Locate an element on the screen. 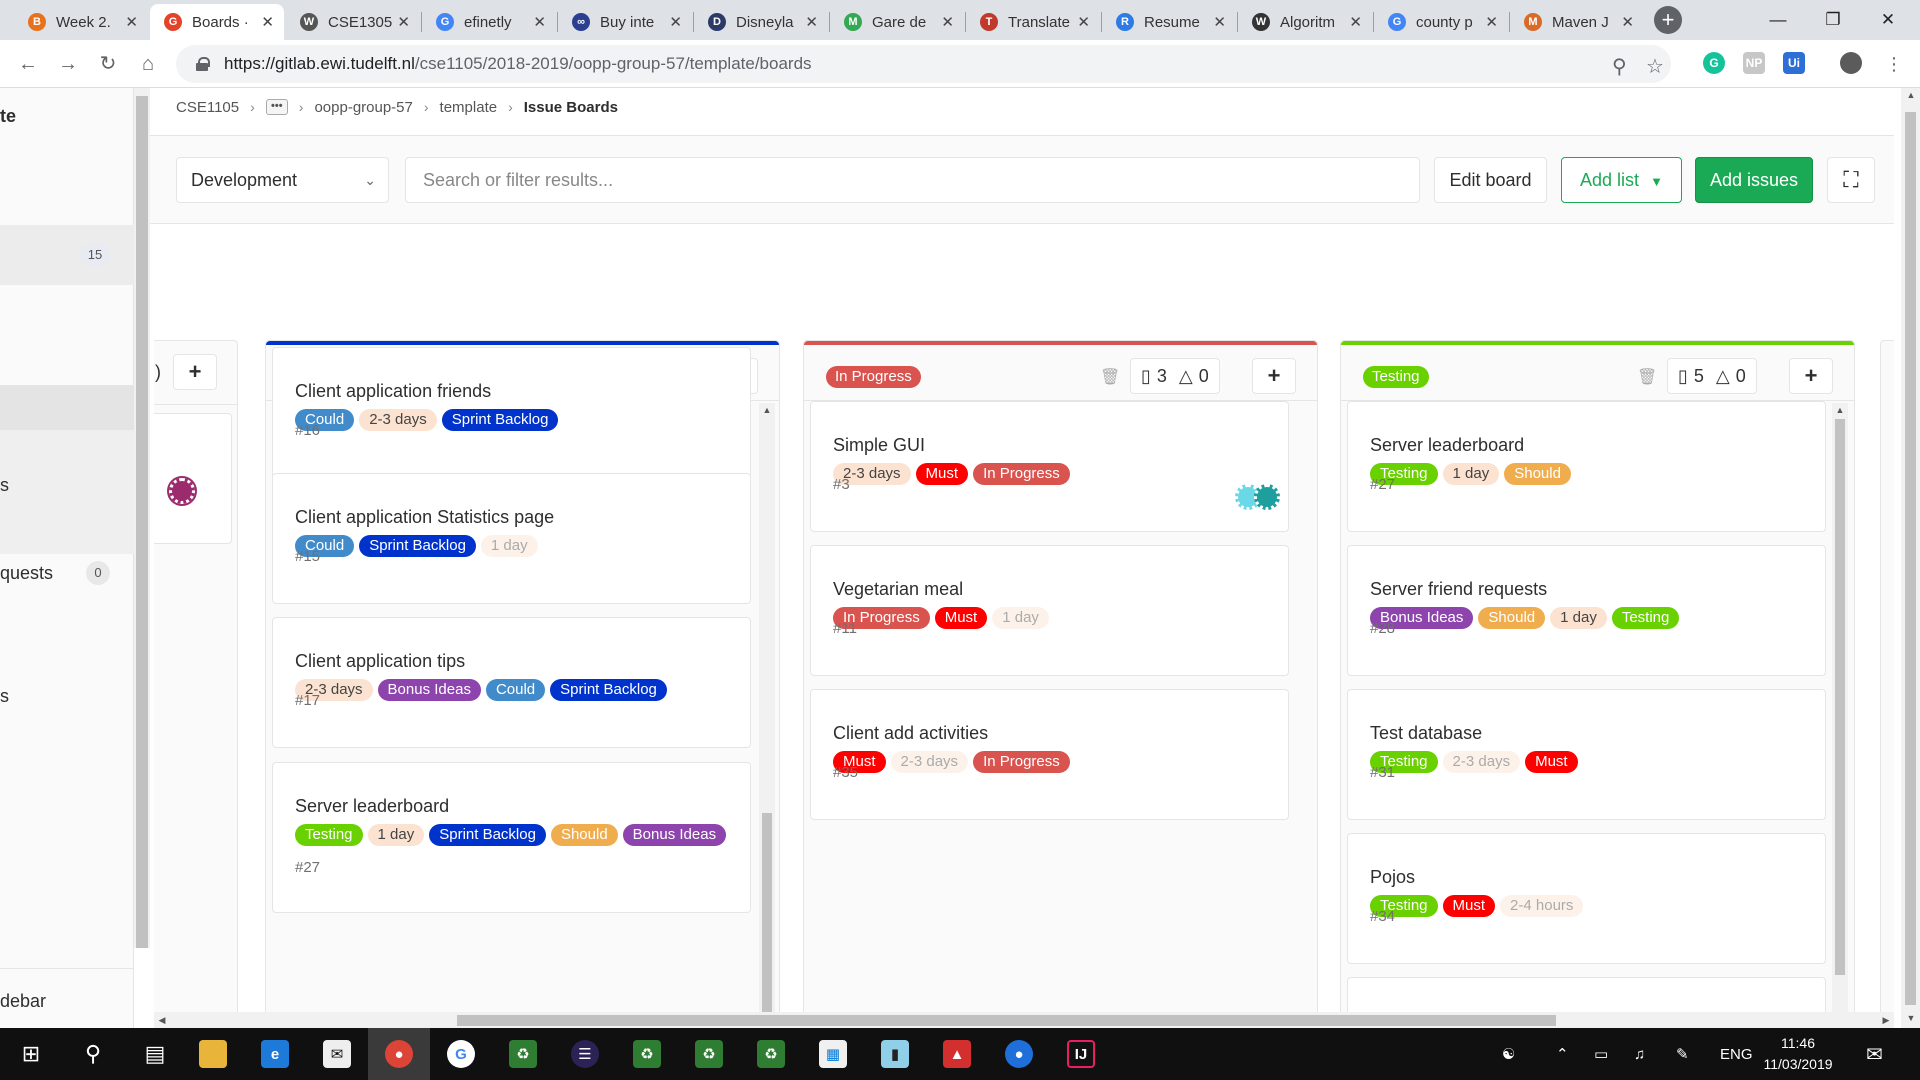  close-window-button: ✕ is located at coordinates (1888, 20).